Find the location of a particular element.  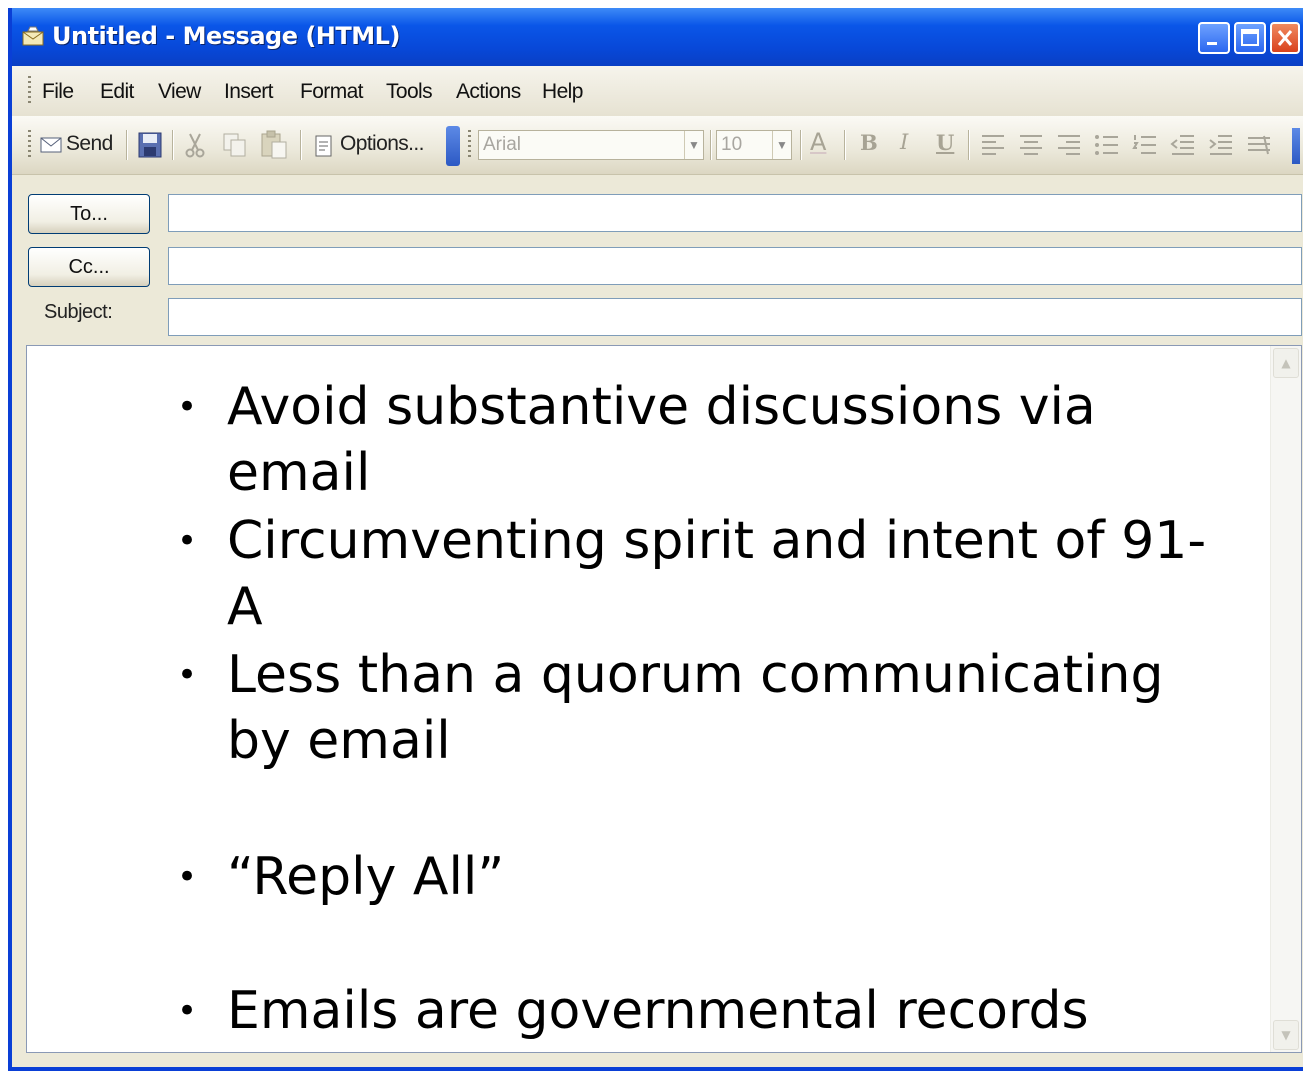

maximize-icon is located at coordinates (1250, 37).